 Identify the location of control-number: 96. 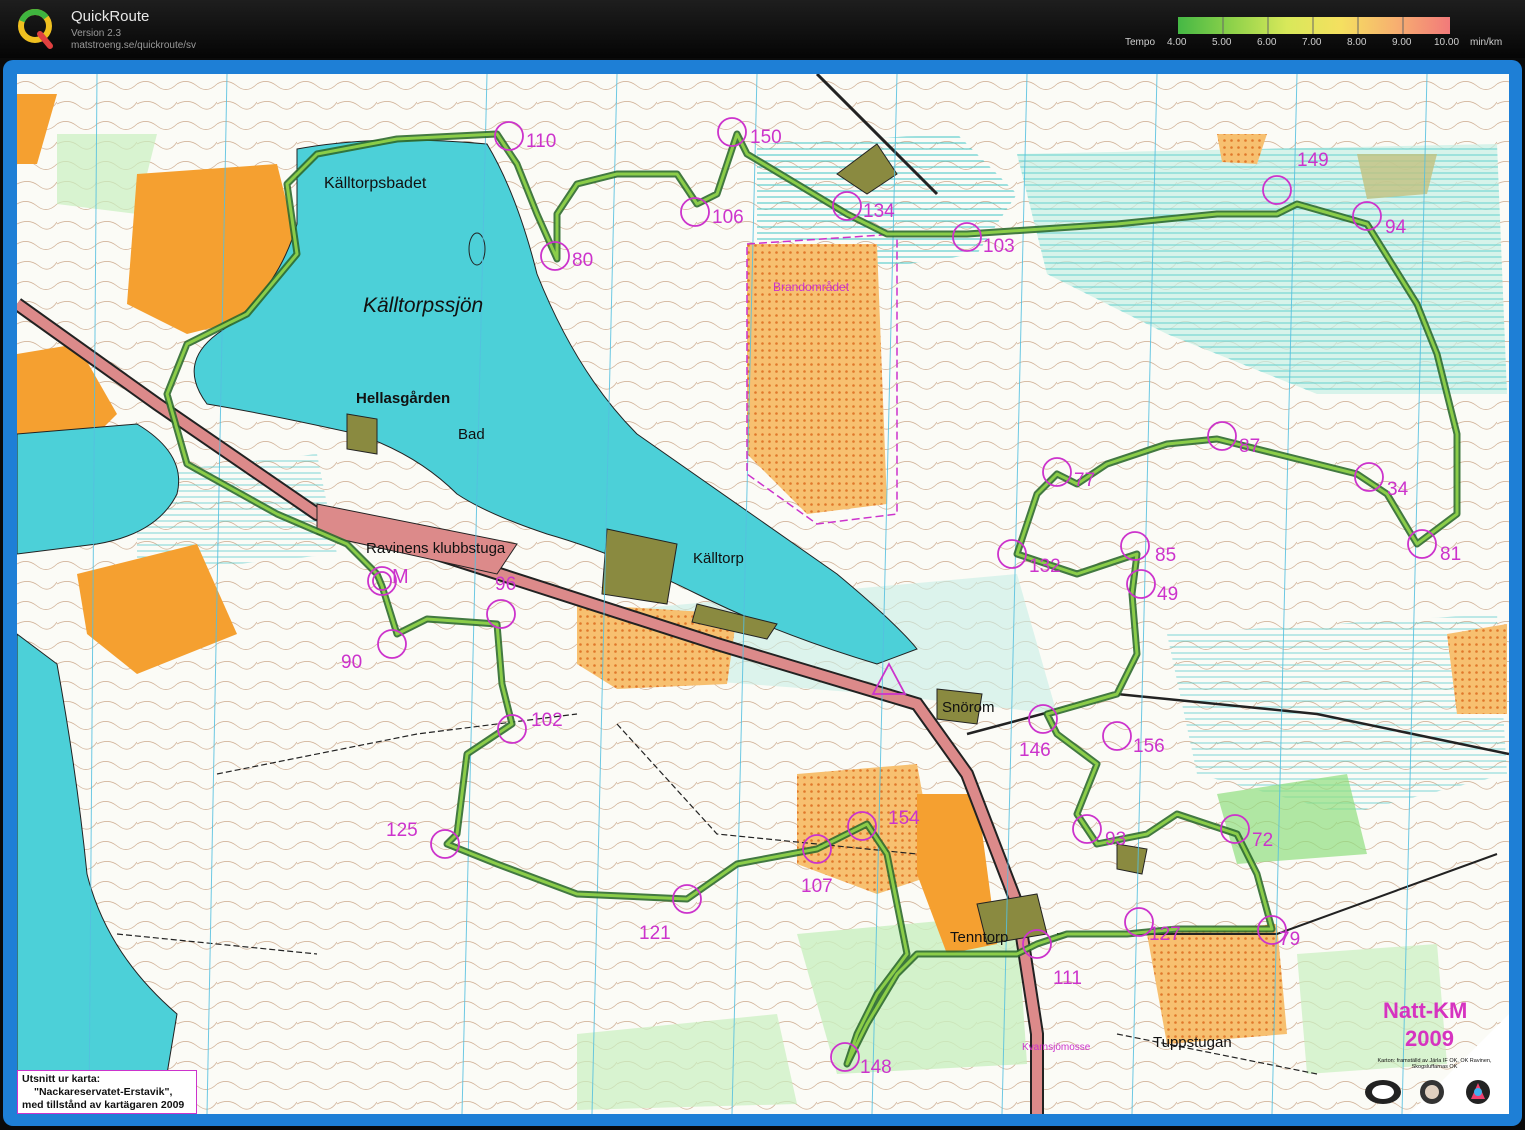
(506, 584).